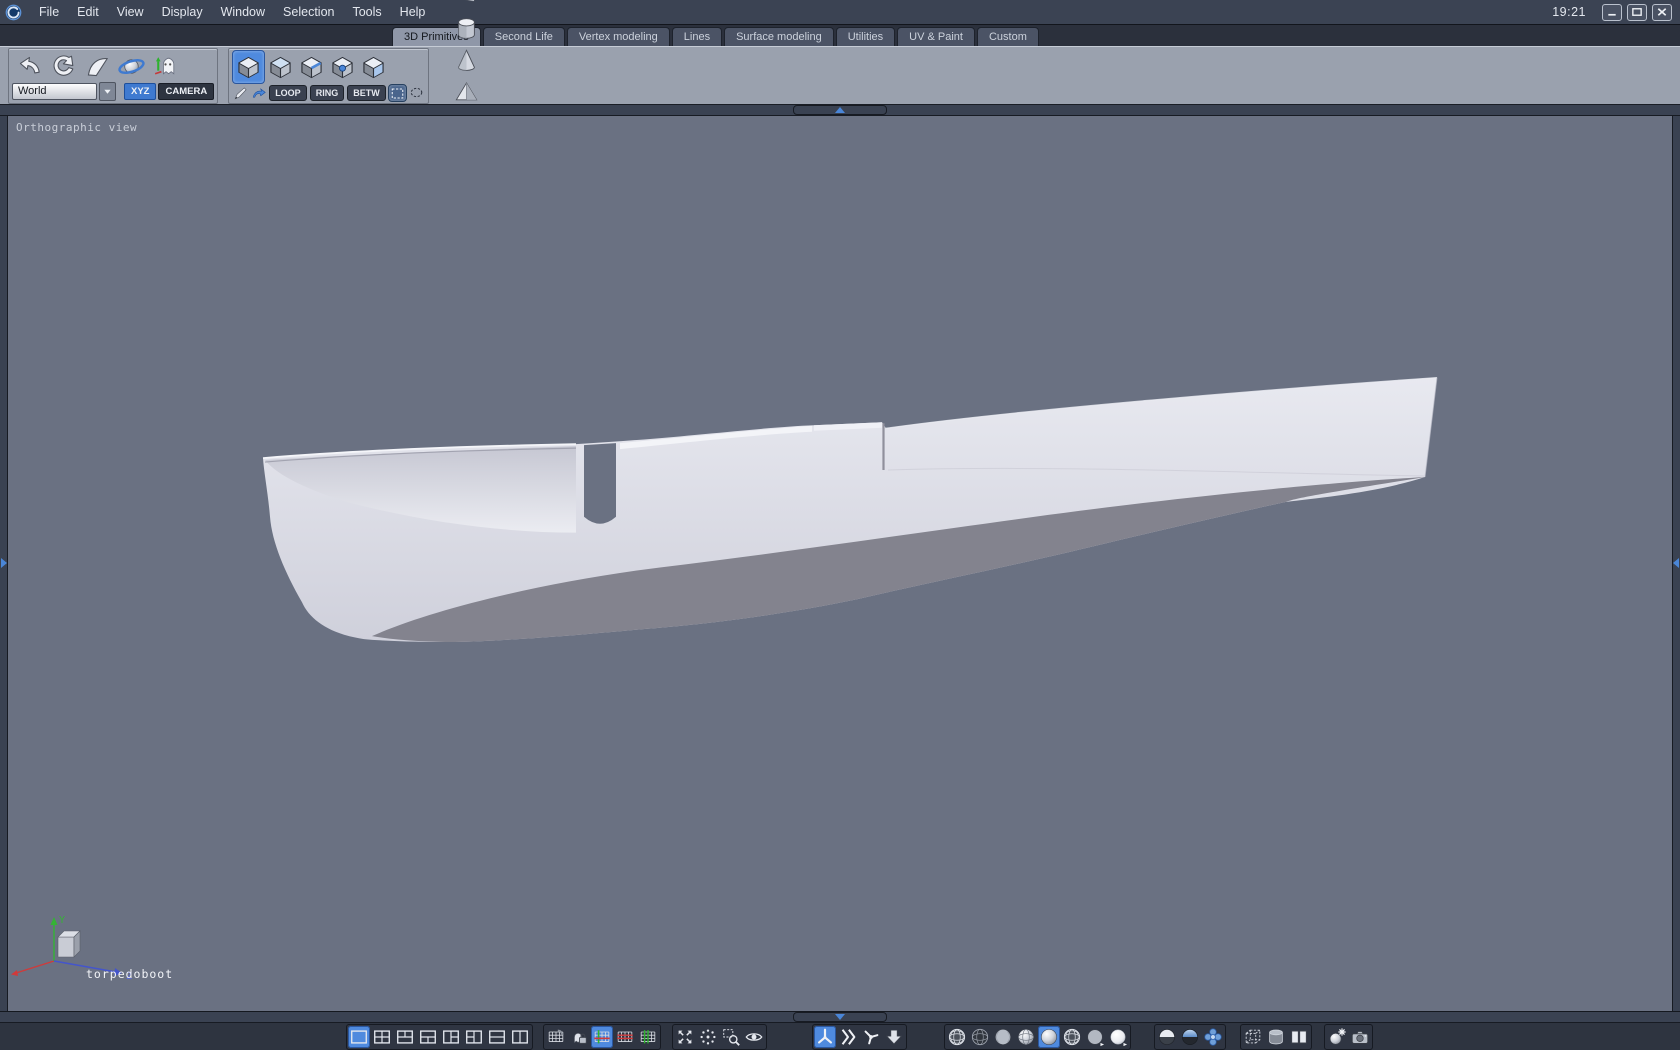 Image resolution: width=1680 pixels, height=1050 pixels. What do you see at coordinates (1007, 36) in the screenshot?
I see `tab-custom: Custom` at bounding box center [1007, 36].